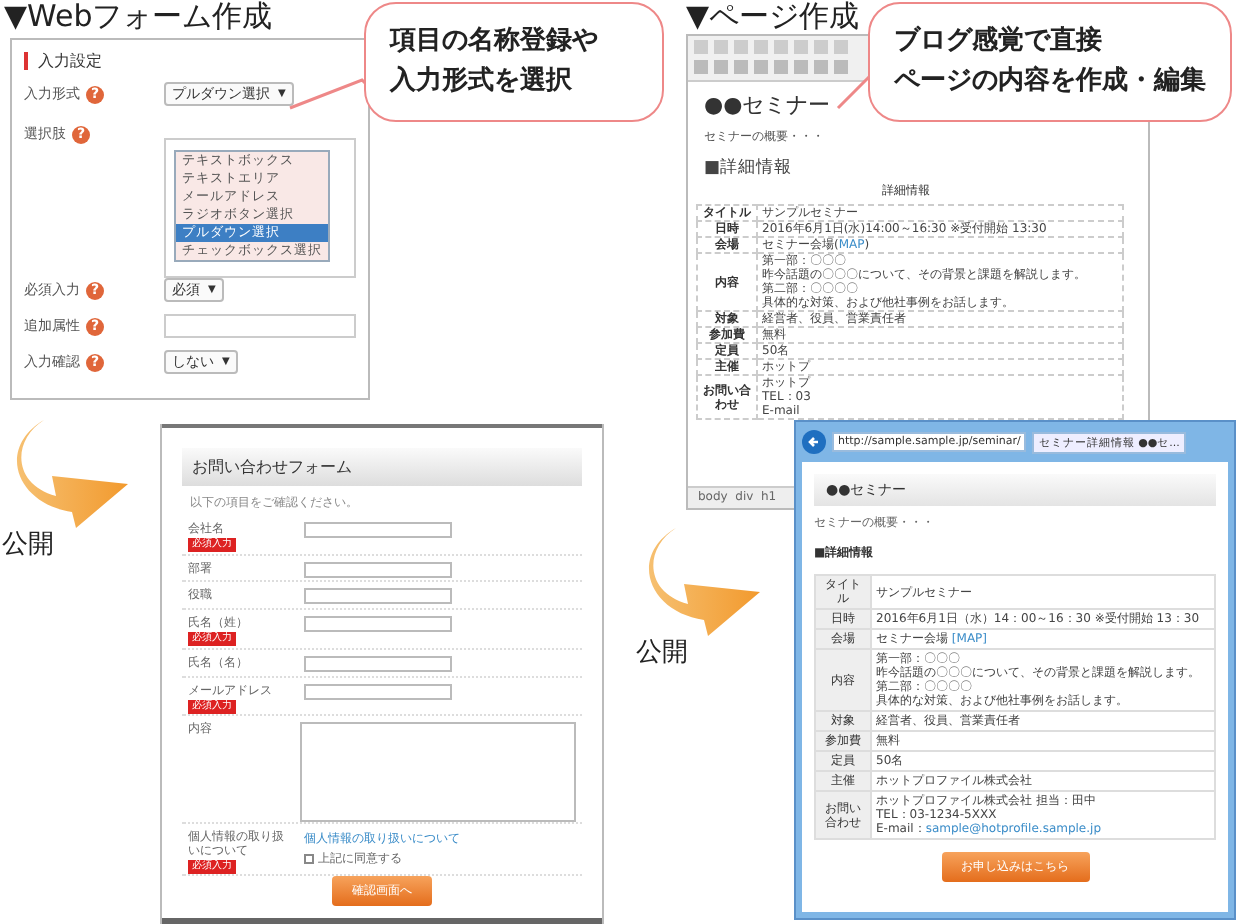  I want to click on callout-bubble: ブログ感覚で直接 ページの内容を作成・編集, so click(1050, 62).